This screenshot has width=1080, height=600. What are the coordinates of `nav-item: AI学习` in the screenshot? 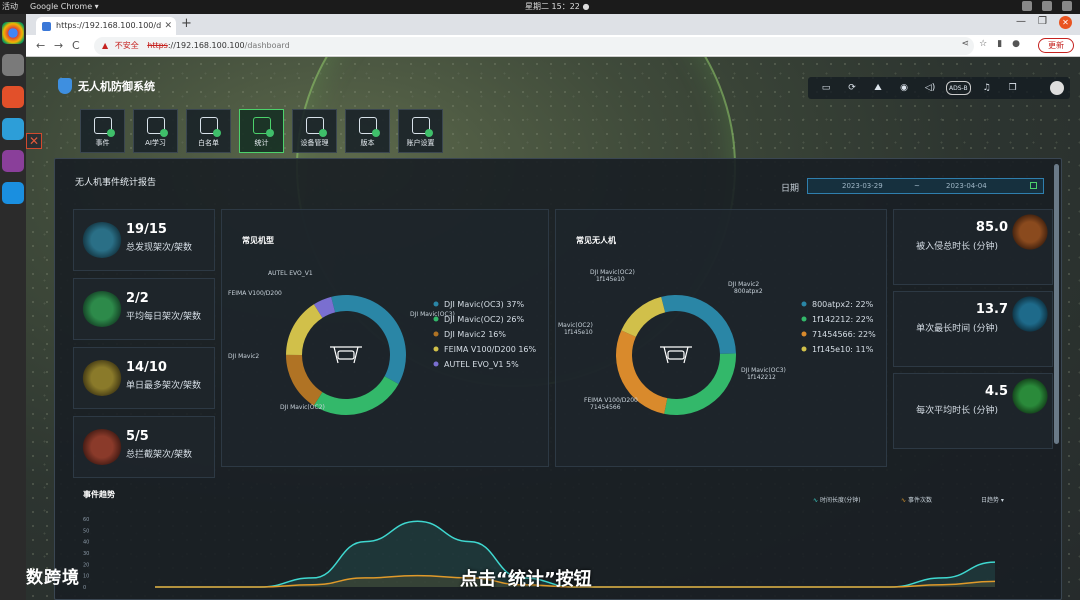 It's located at (155, 131).